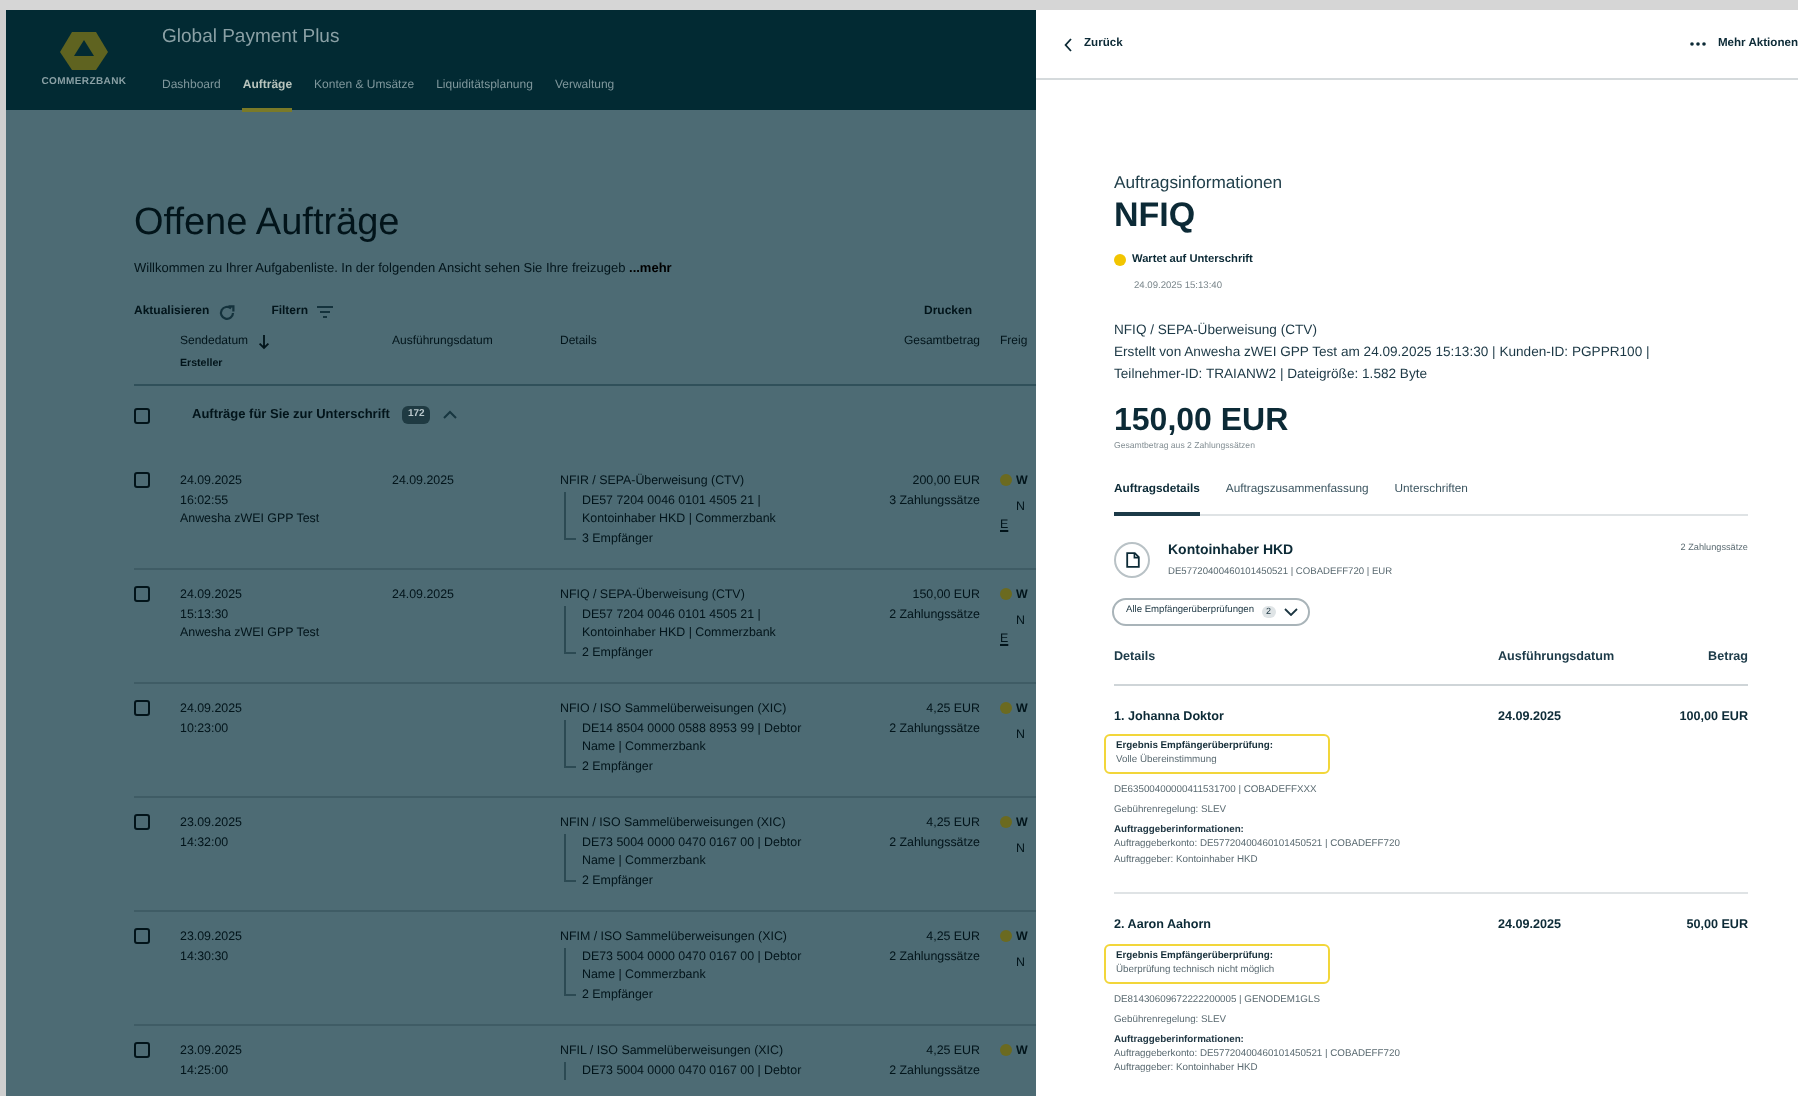 Image resolution: width=1798 pixels, height=1096 pixels. What do you see at coordinates (450, 415) in the screenshot?
I see `chevron-up-icon` at bounding box center [450, 415].